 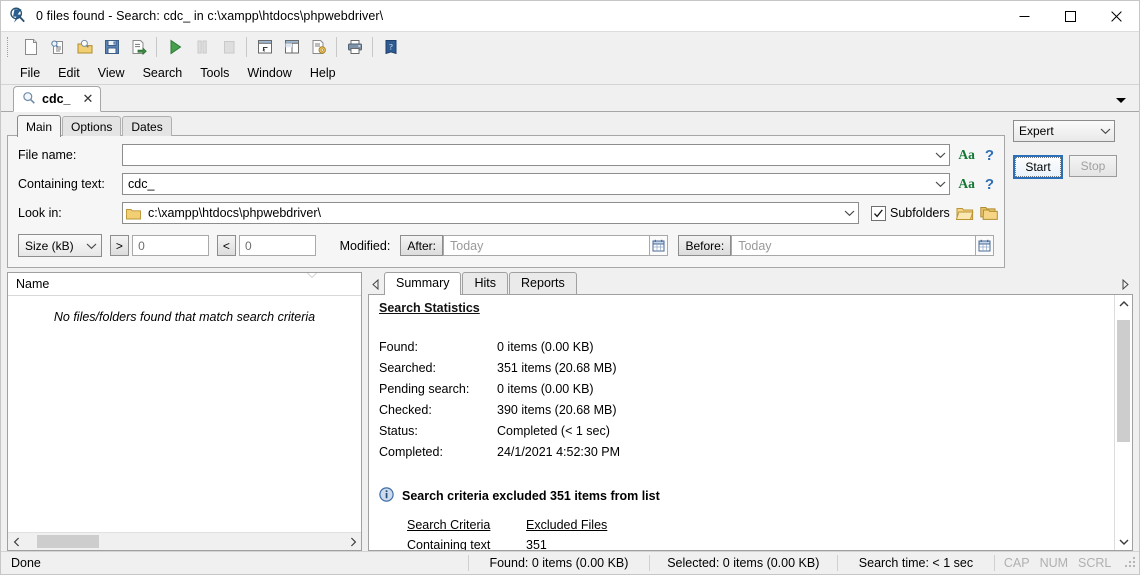 What do you see at coordinates (39, 126) in the screenshot?
I see `tab-main: Main` at bounding box center [39, 126].